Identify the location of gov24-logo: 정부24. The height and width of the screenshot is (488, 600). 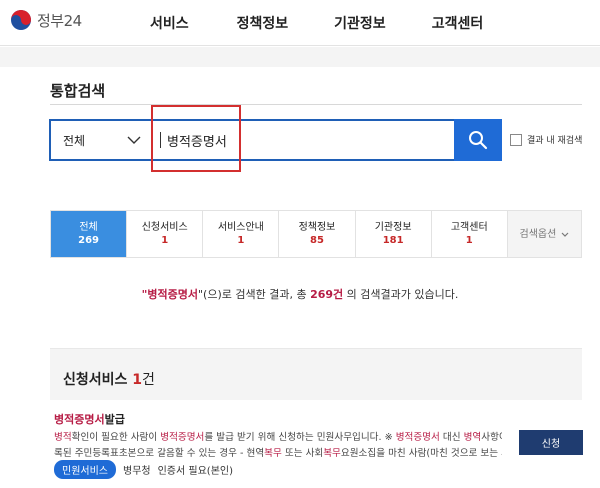
(46, 20).